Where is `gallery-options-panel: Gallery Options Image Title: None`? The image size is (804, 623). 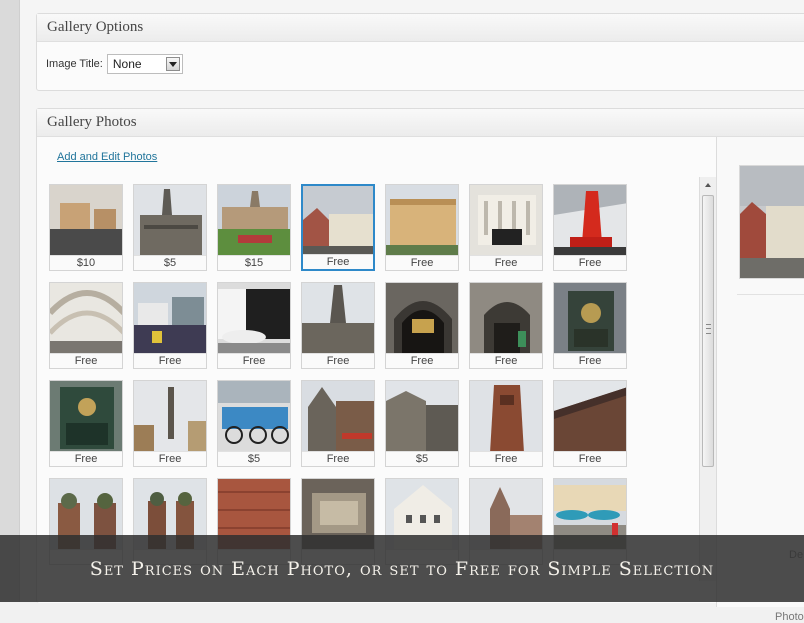 gallery-options-panel: Gallery Options Image Title: None is located at coordinates (420, 52).